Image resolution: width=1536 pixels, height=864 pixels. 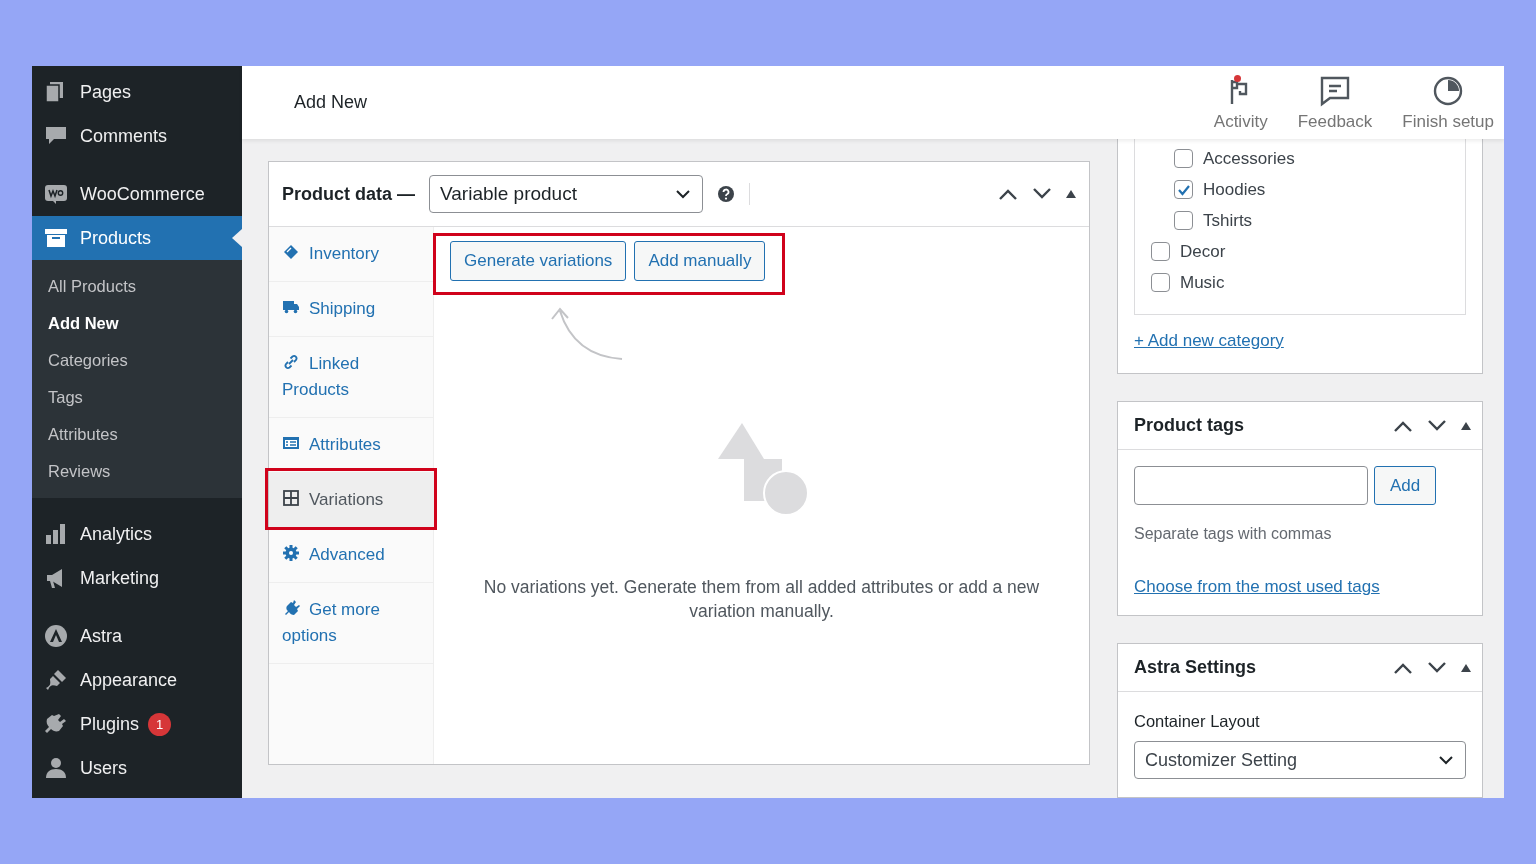 I want to click on container-layout-select: Customizer Setting, so click(x=1300, y=760).